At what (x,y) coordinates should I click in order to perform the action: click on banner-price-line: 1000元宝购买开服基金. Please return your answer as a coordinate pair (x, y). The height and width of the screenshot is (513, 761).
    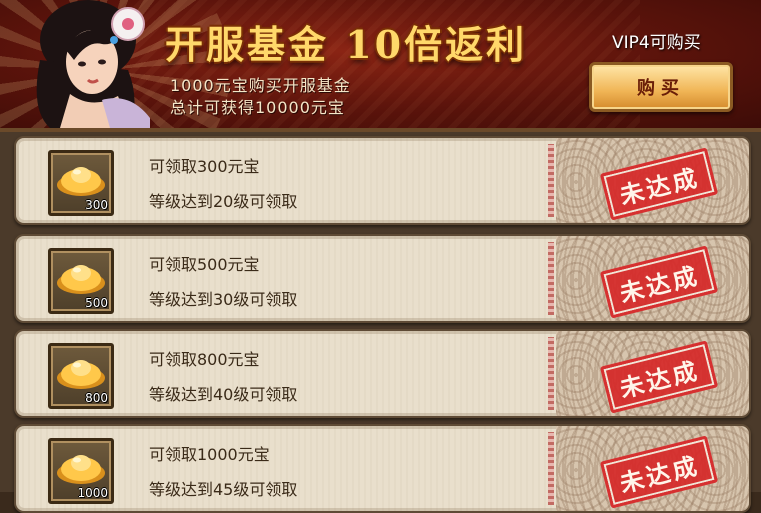
    Looking at the image, I should click on (260, 85).